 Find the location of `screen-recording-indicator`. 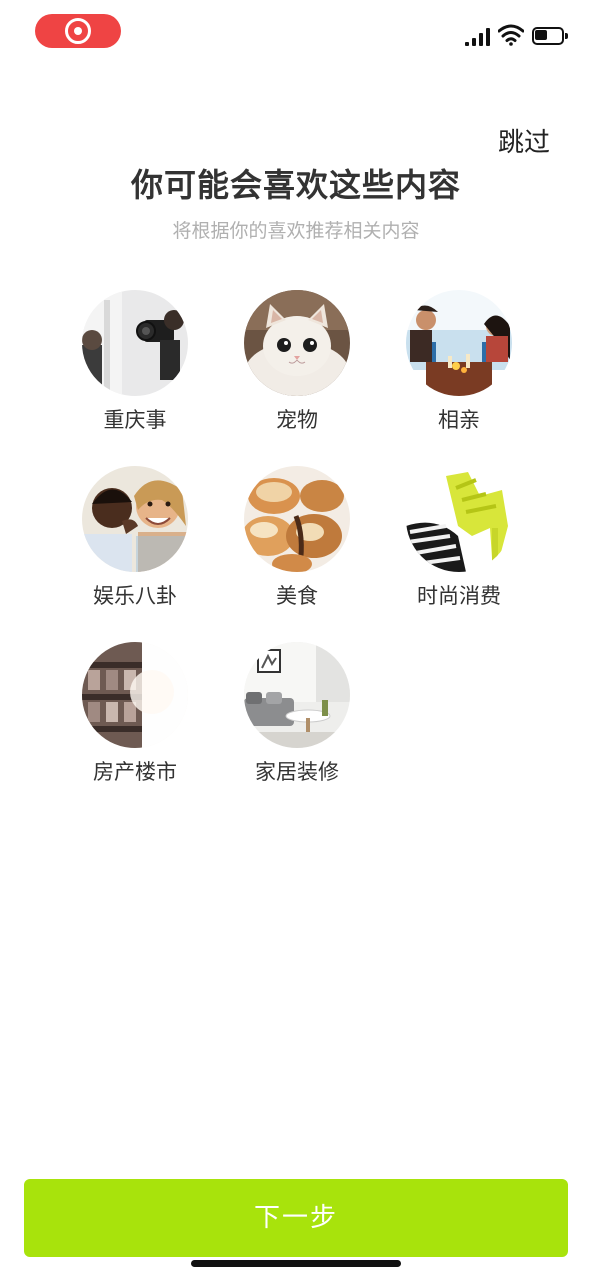

screen-recording-indicator is located at coordinates (78, 31).